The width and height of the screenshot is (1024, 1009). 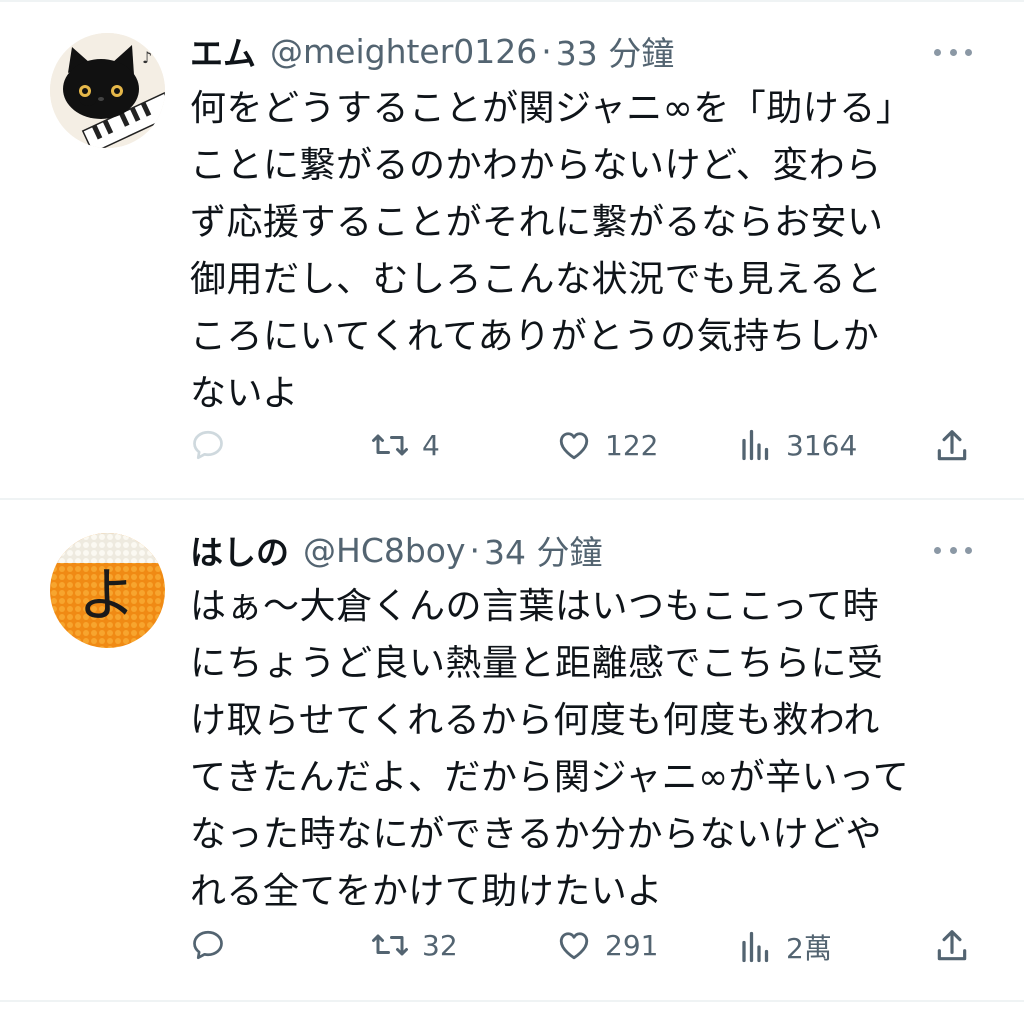 What do you see at coordinates (223, 51) in the screenshot?
I see `display-name: エム` at bounding box center [223, 51].